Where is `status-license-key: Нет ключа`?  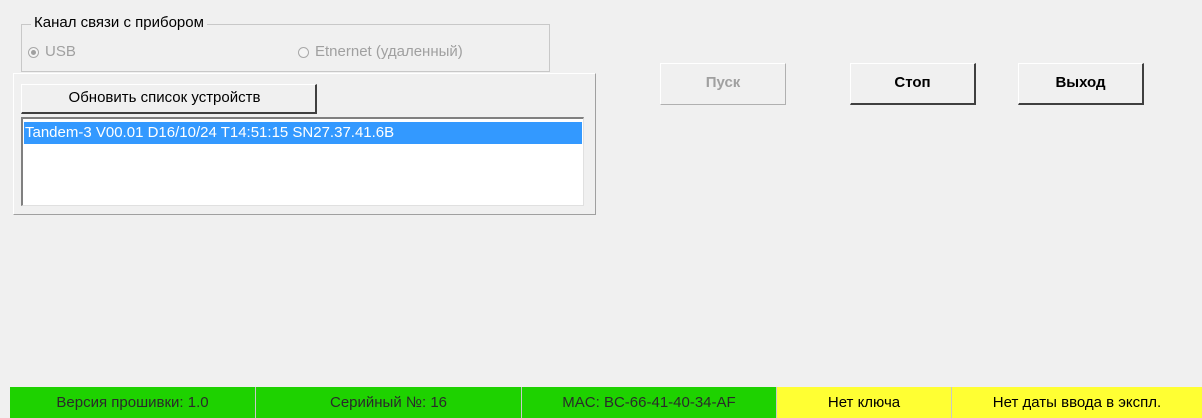 status-license-key: Нет ключа is located at coordinates (864, 402).